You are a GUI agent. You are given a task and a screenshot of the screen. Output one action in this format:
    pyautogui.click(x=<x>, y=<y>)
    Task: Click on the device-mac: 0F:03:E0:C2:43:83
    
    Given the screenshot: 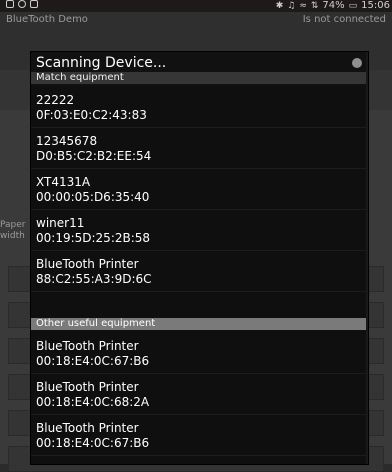 What is the action you would take?
    pyautogui.click(x=91, y=115)
    